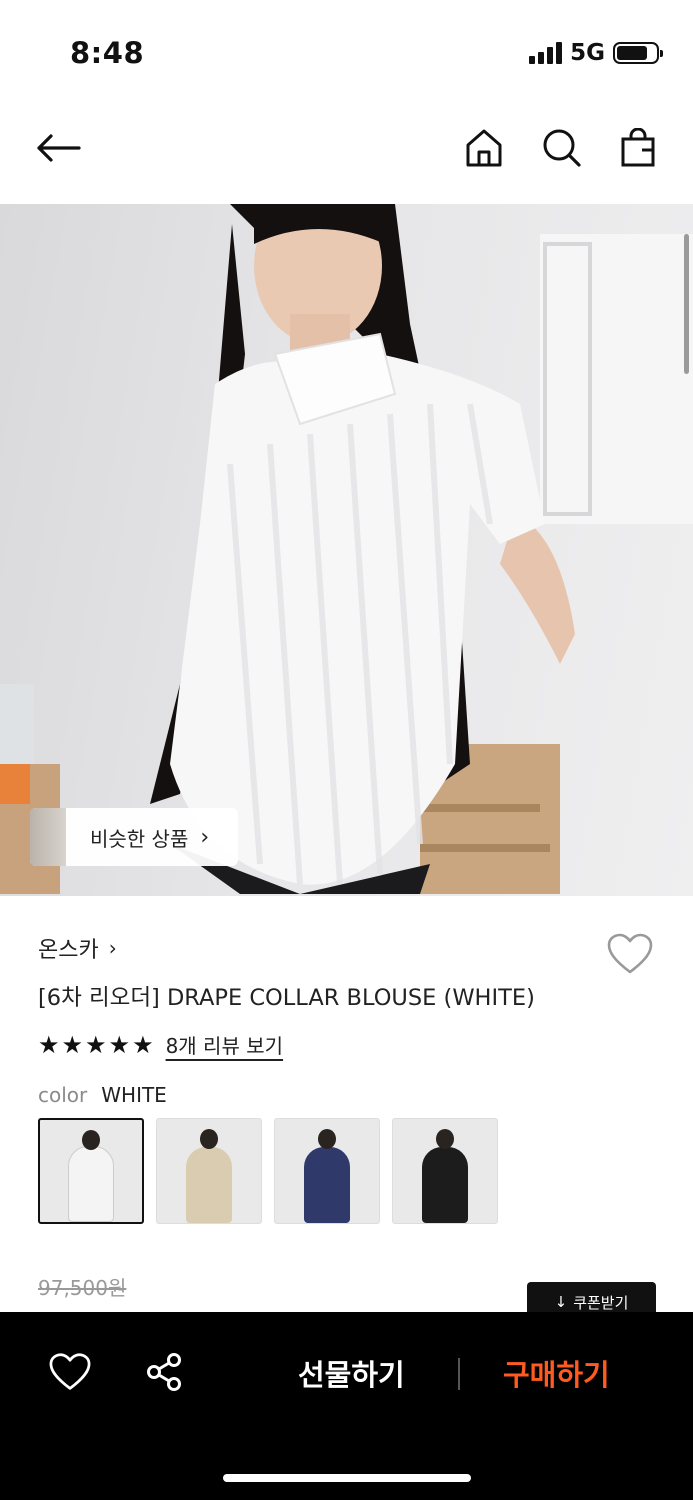 The image size is (693, 1500). I want to click on color-swatch-beige-check, so click(209, 1171).